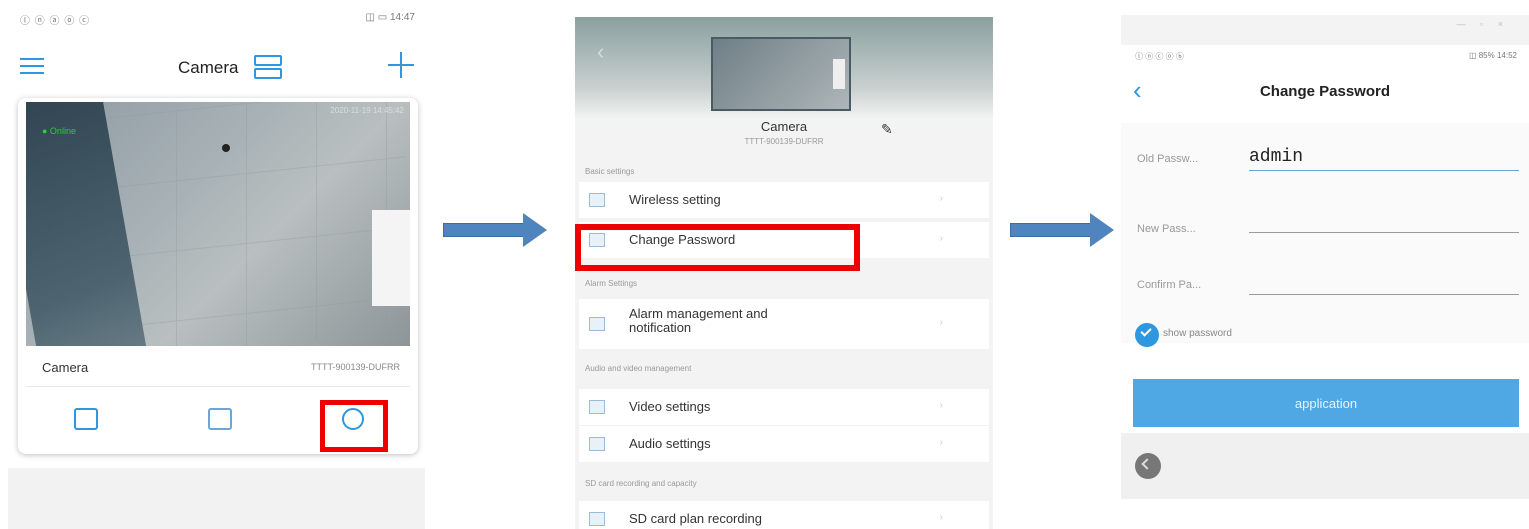  I want to click on feed-timestamp: 2020-11-19 14:45:42, so click(367, 110).